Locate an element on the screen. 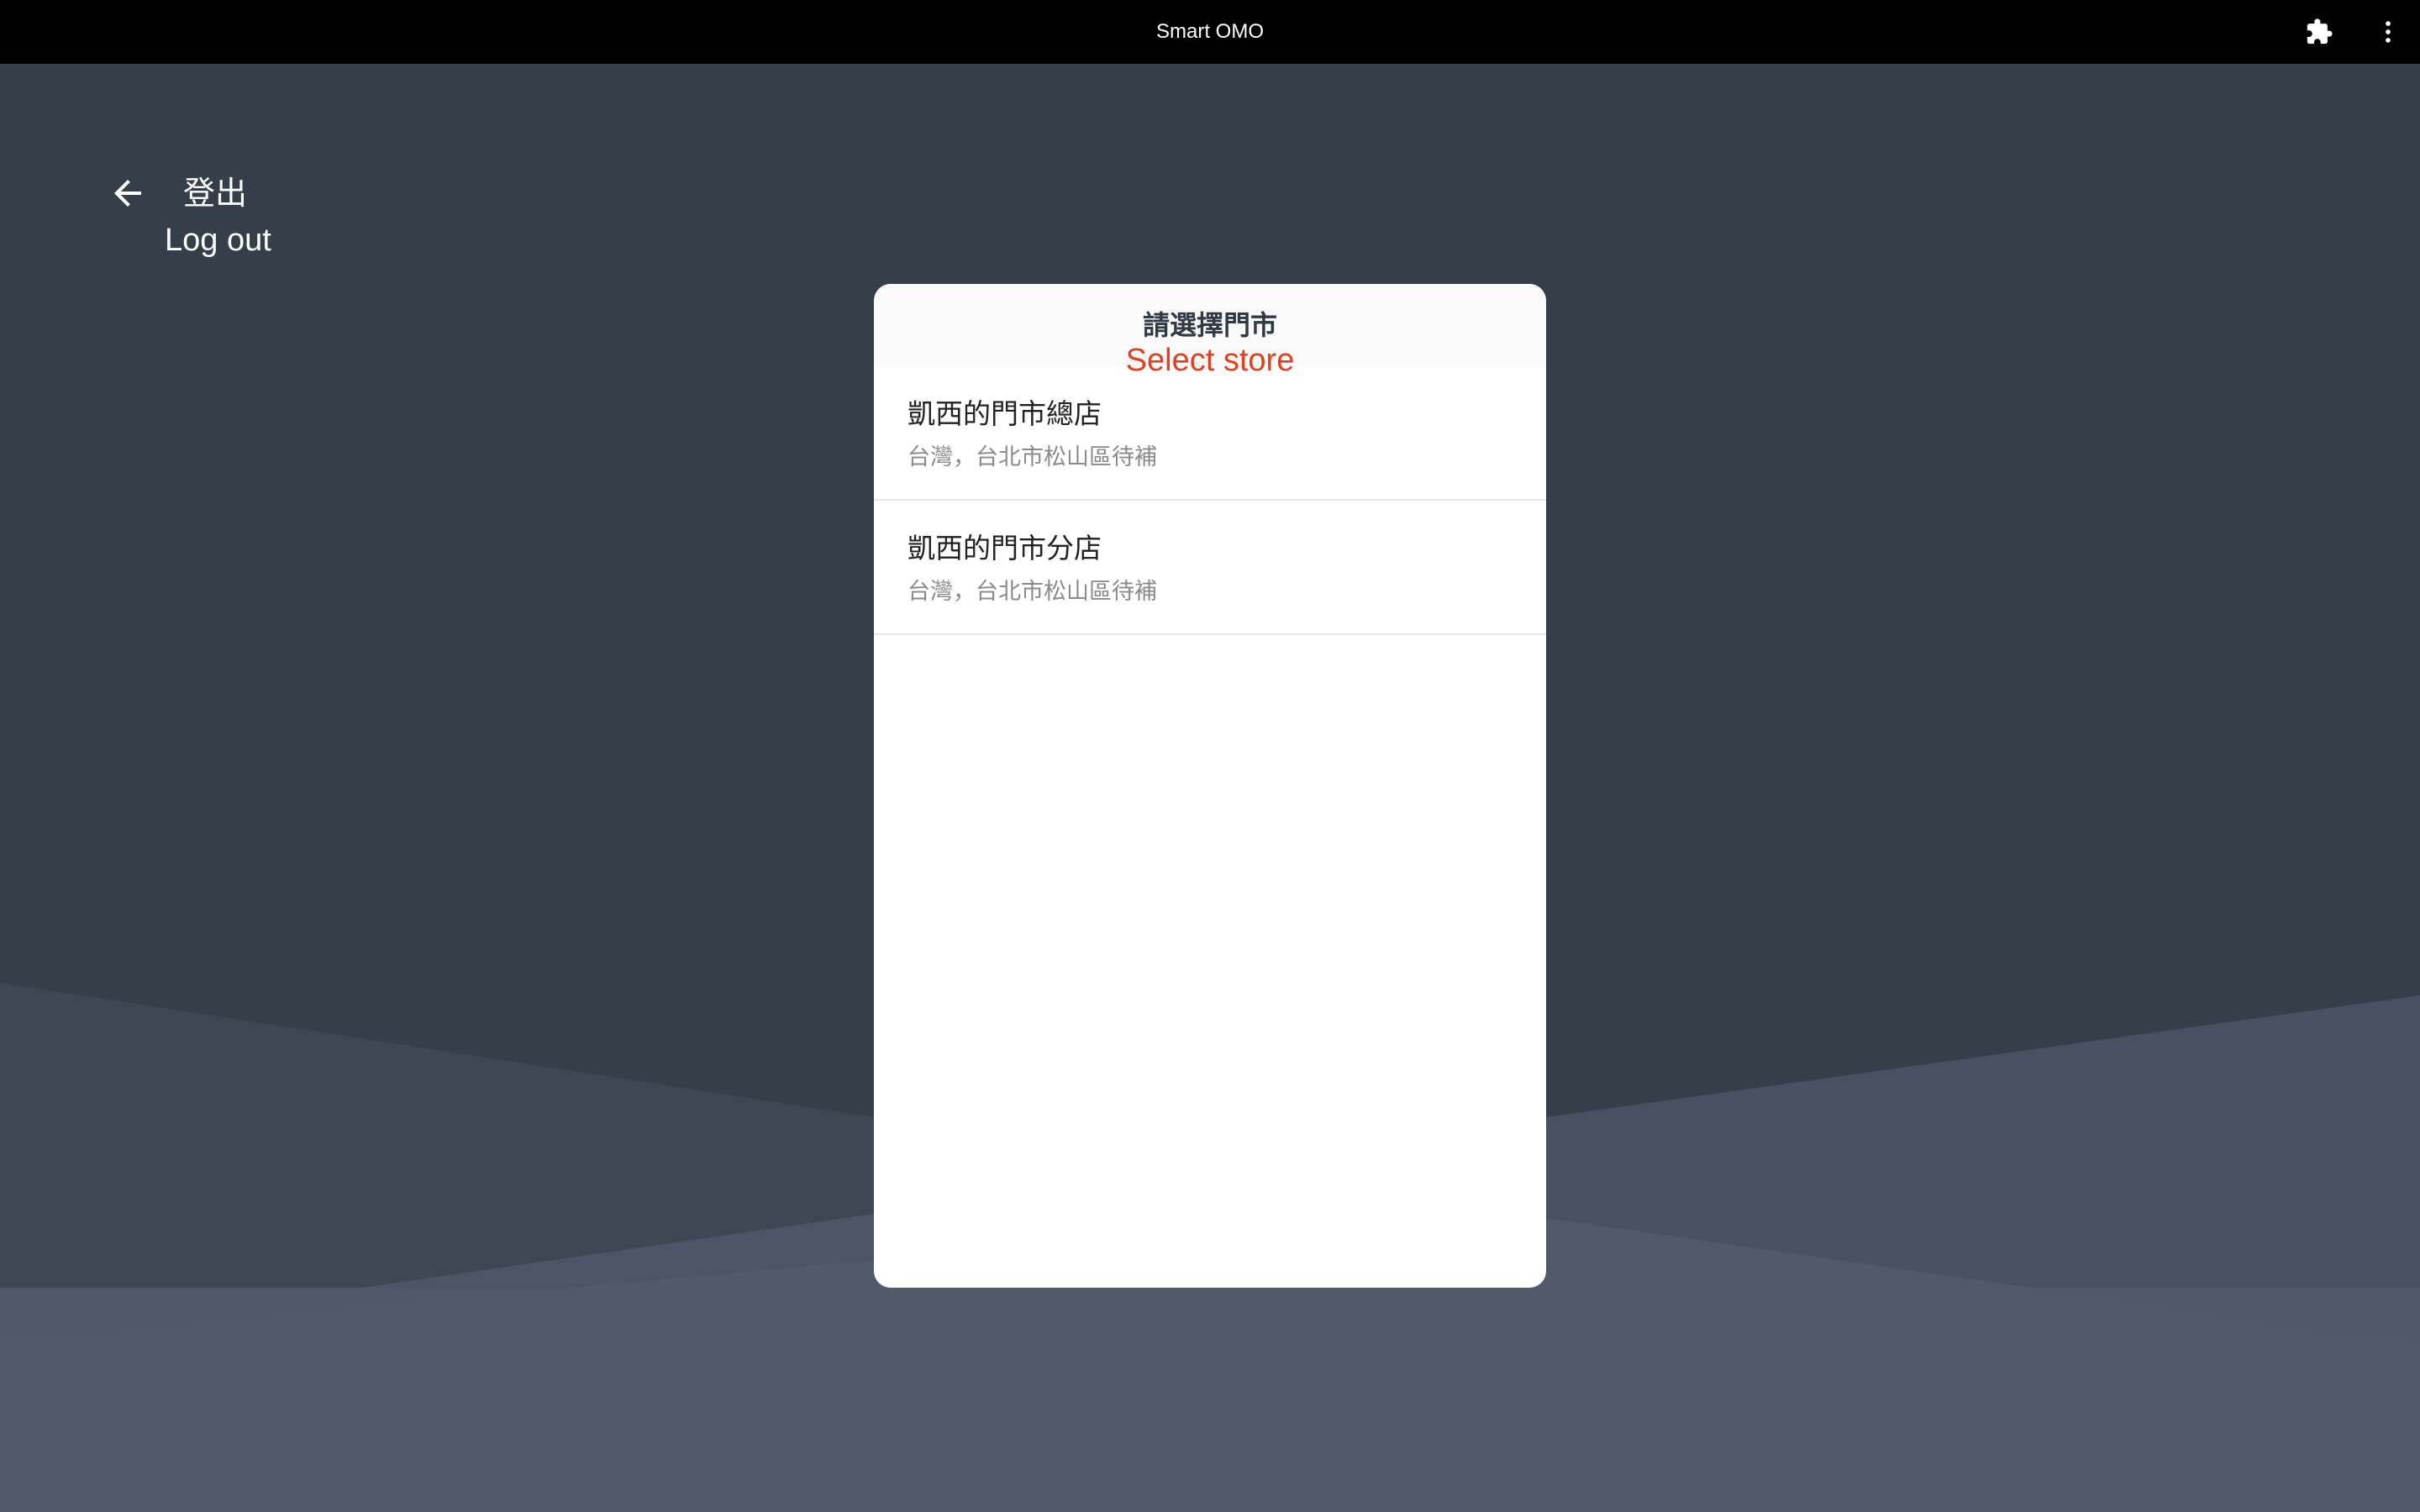  logout-label-zh: 登出 is located at coordinates (216, 193).